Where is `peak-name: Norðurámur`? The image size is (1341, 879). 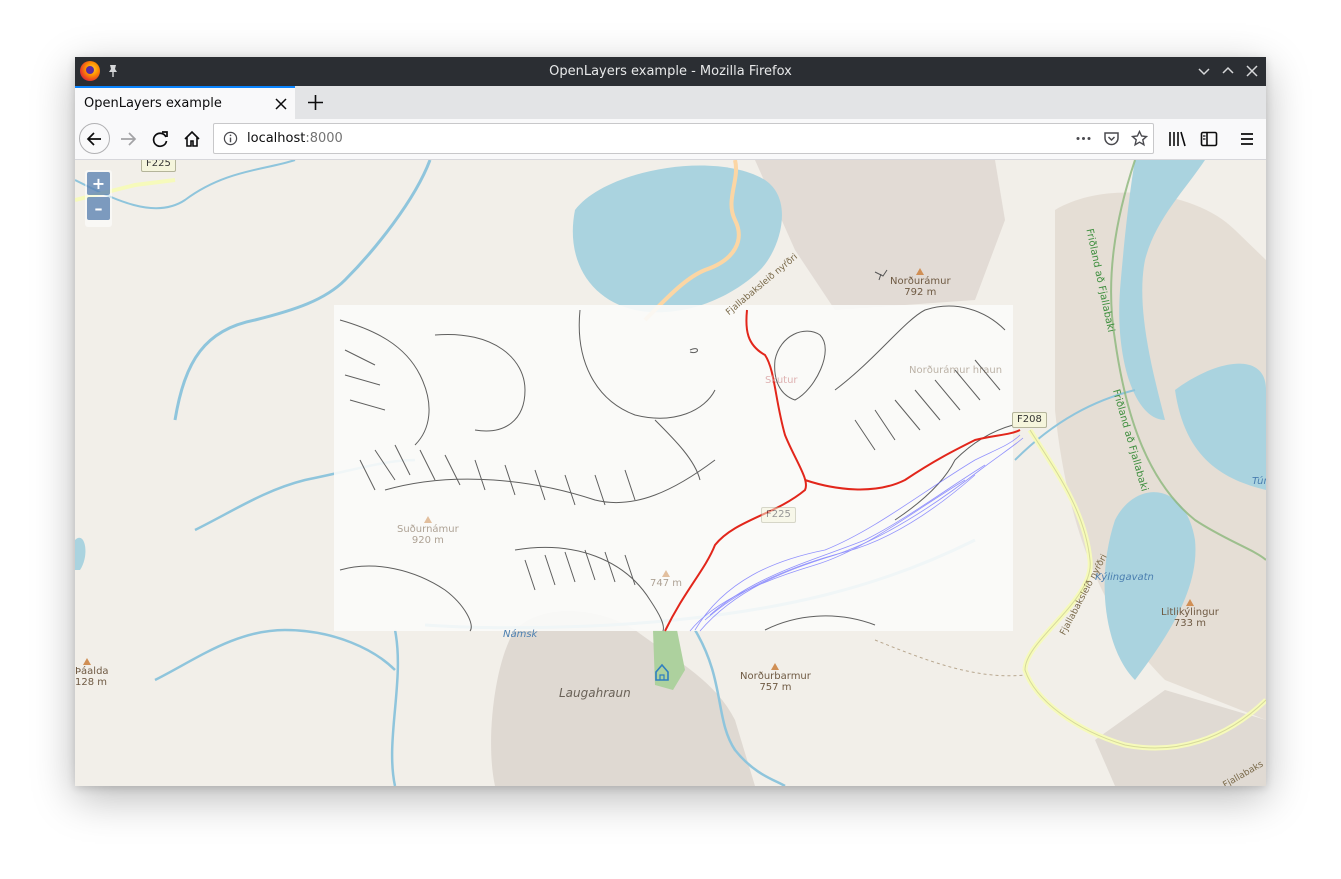
peak-name: Norðurámur is located at coordinates (920, 281).